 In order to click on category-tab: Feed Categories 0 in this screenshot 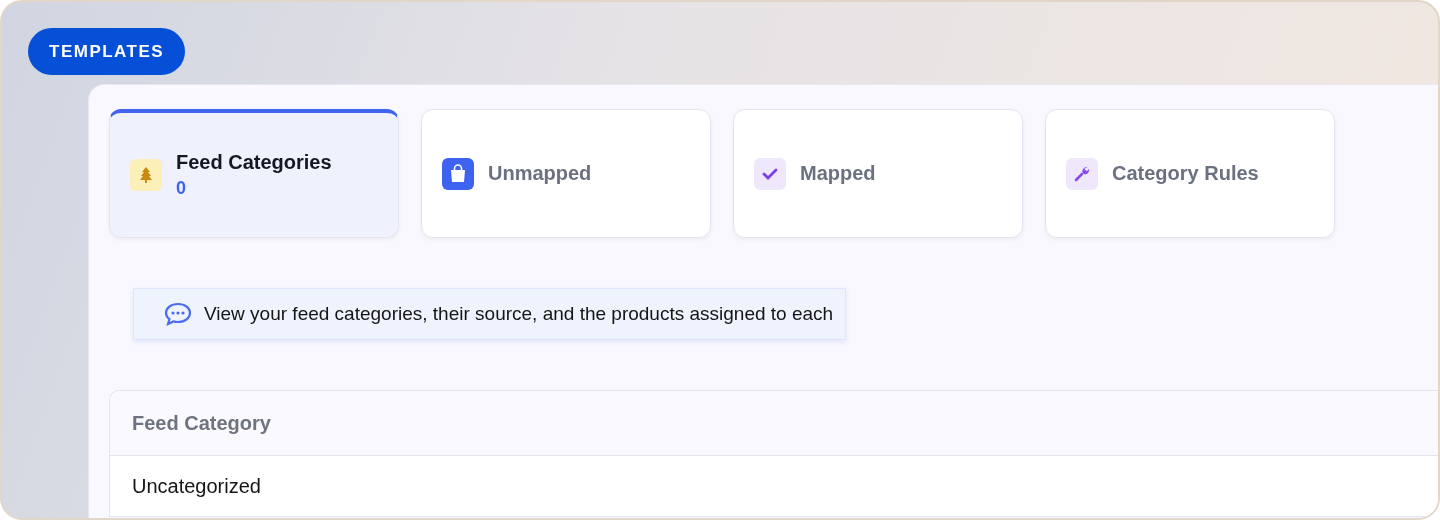, I will do `click(254, 173)`.